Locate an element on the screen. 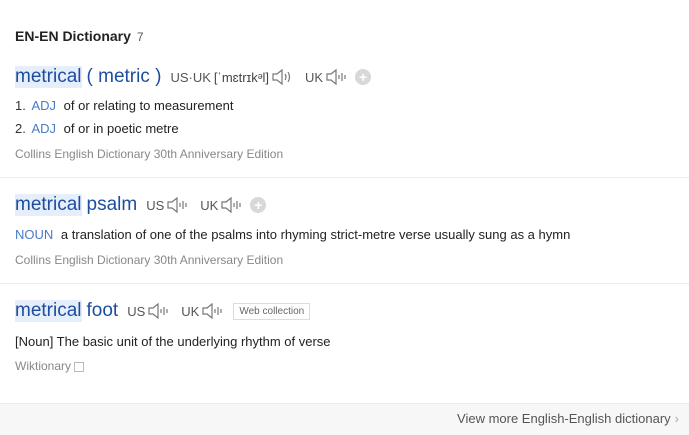 This screenshot has width=689, height=435. view-more-label: View more English-English dictionary is located at coordinates (564, 418).